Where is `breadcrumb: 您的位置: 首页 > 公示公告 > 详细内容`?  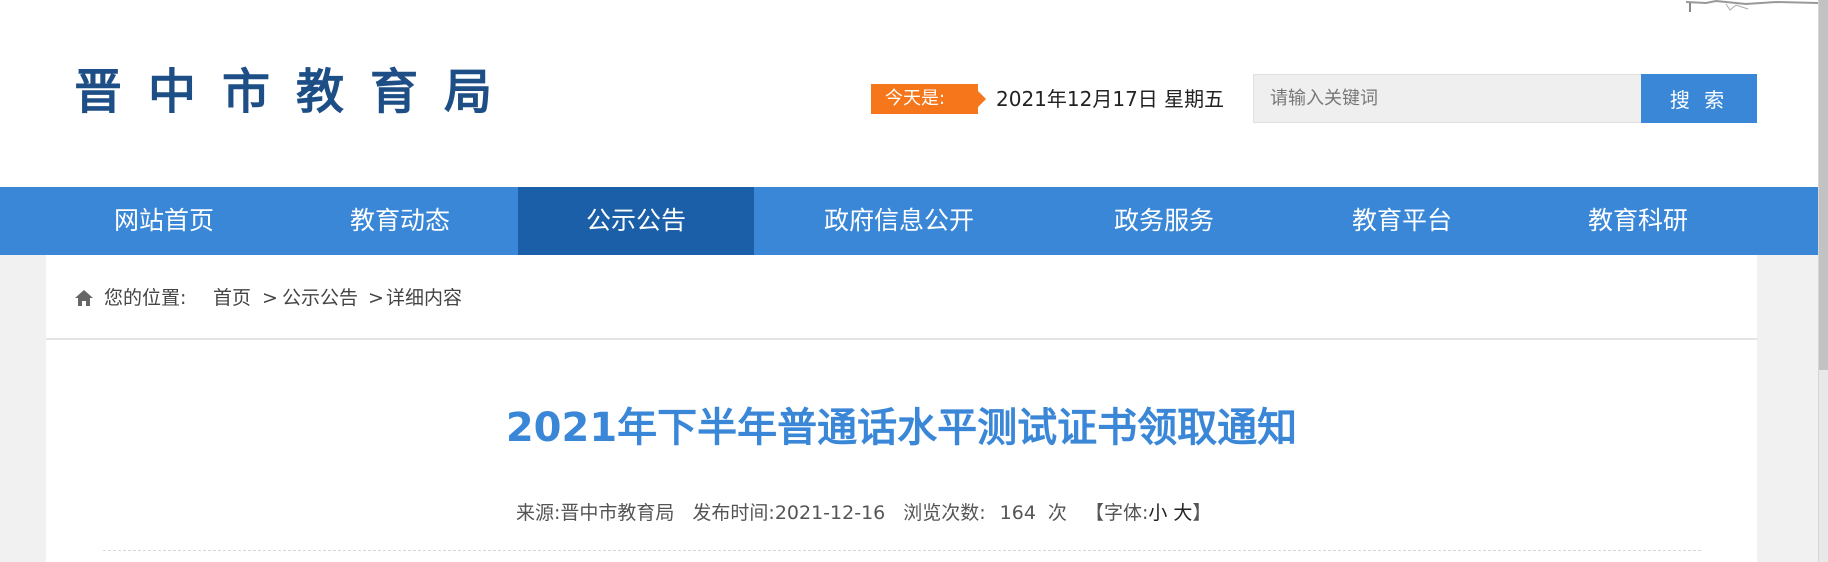
breadcrumb: 您的位置: 首页 > 公示公告 > 详细内容 is located at coordinates (901, 297).